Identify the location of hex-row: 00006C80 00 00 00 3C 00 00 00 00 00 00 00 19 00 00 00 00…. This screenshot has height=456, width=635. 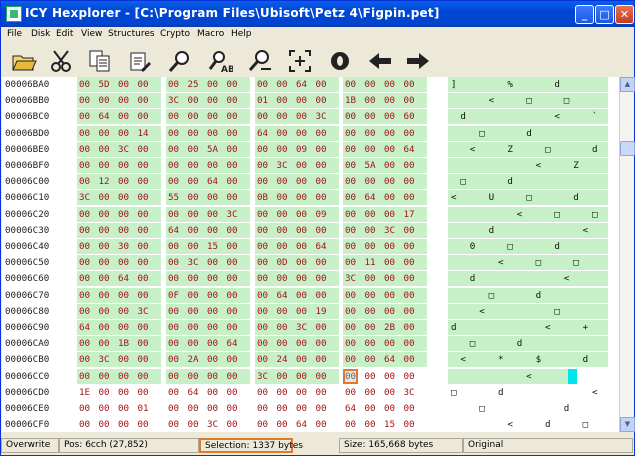
(310, 311).